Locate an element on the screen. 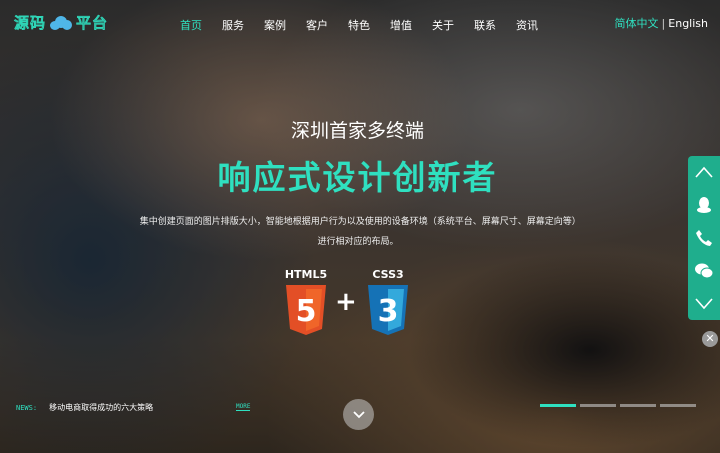  html5-glyph: 5 is located at coordinates (306, 311).